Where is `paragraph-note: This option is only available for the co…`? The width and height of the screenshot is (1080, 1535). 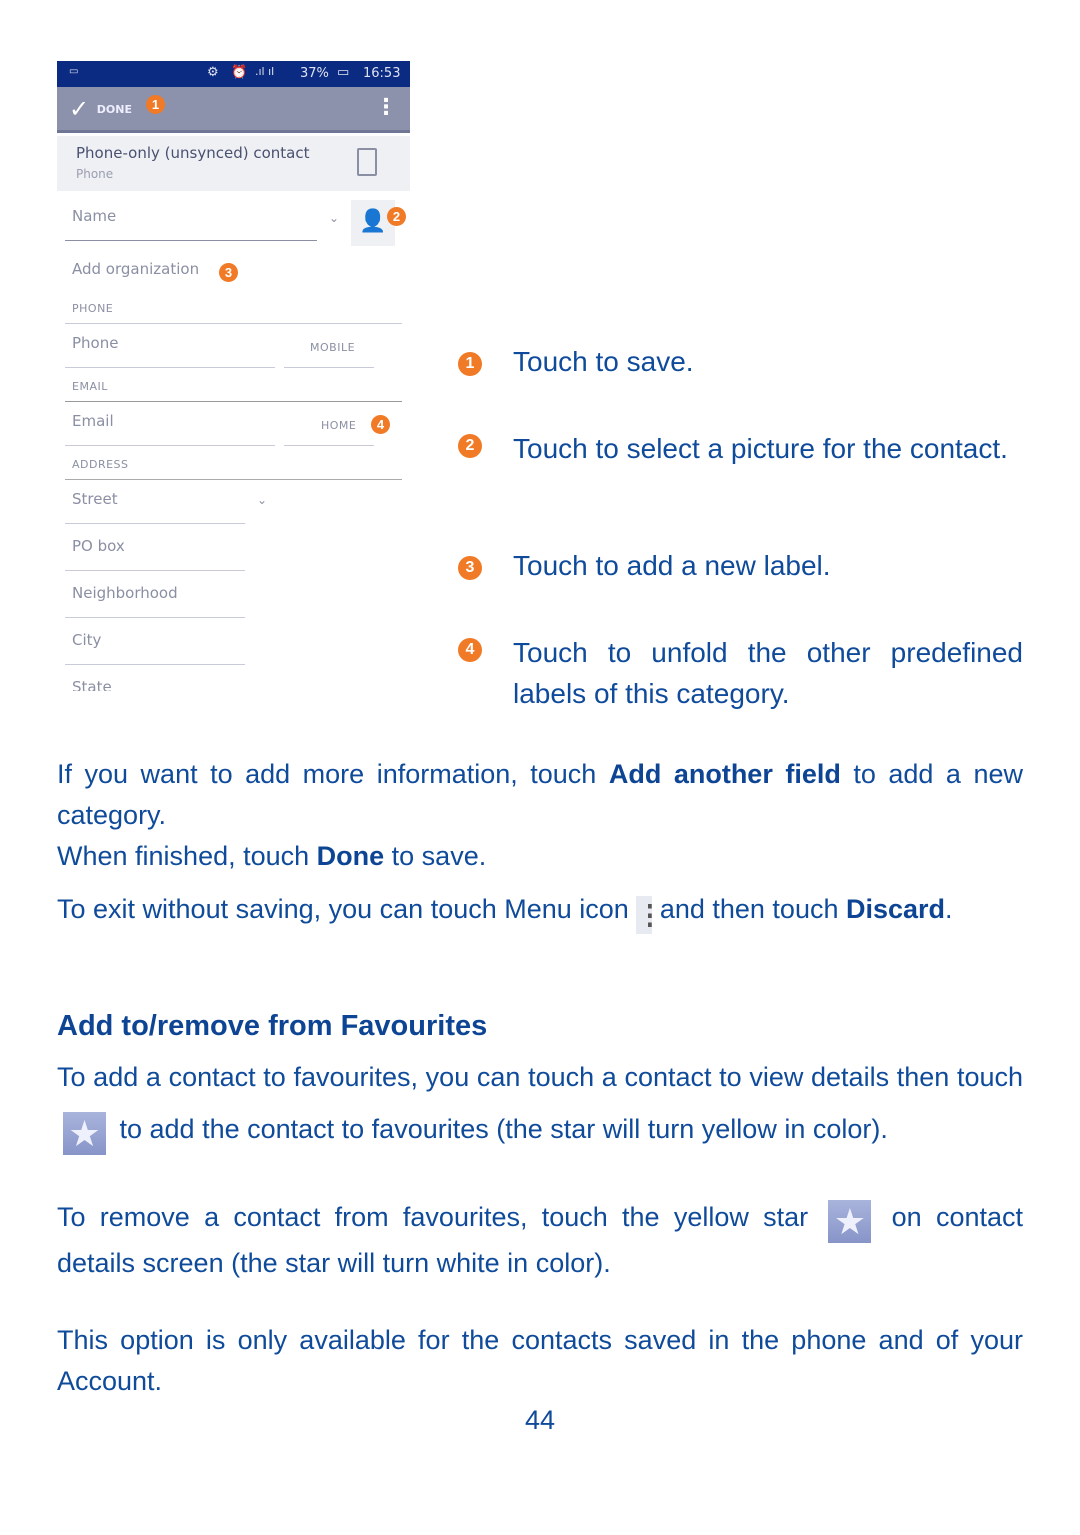 paragraph-note: This option is only available for the co… is located at coordinates (540, 1360).